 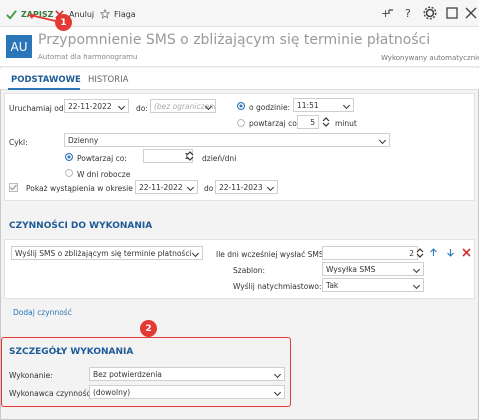 I want to click on help-icon: ?, so click(x=409, y=13).